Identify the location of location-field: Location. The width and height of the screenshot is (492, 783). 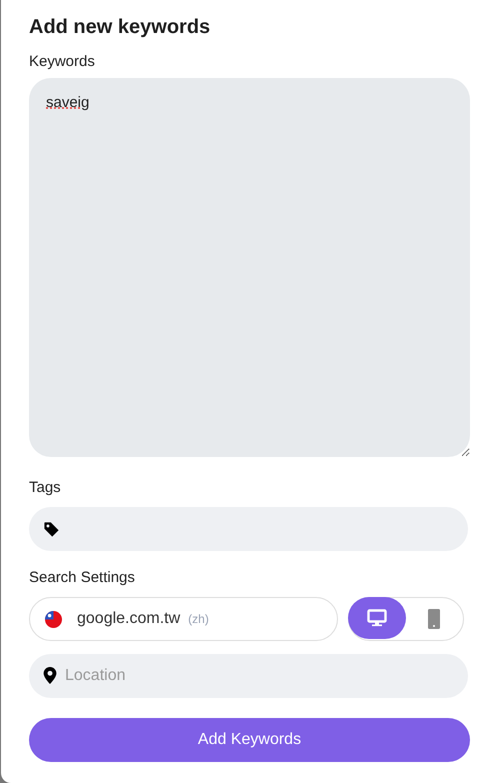
(248, 676).